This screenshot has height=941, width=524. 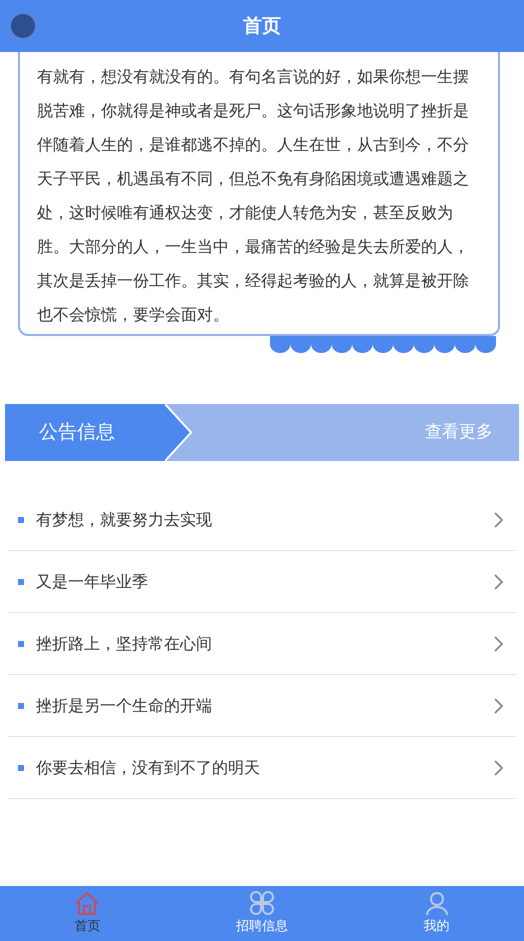 I want to click on notice-title: 有梦想，就要努力去实现, so click(x=124, y=519).